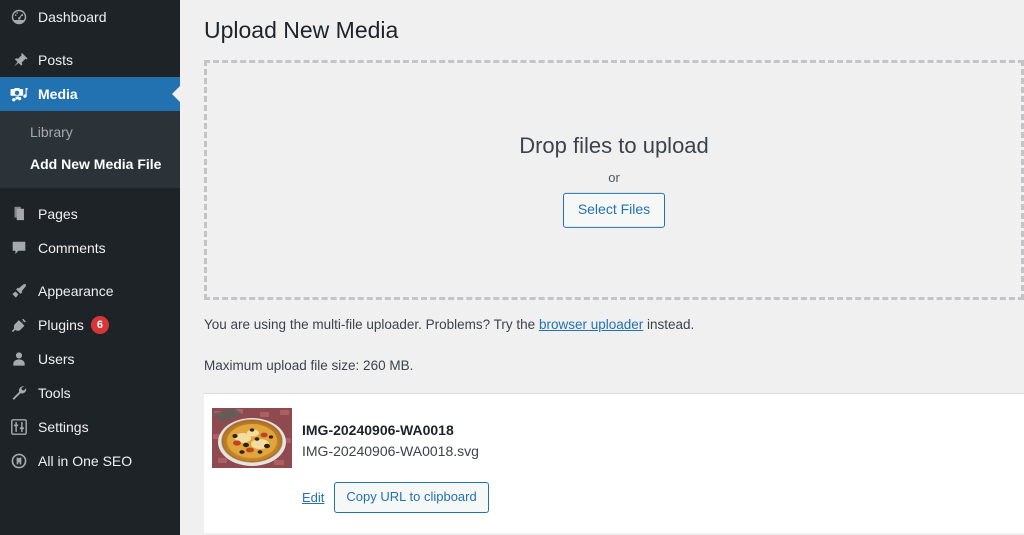 The width and height of the screenshot is (1024, 535). I want to click on plugins-update-badge: 6, so click(99, 325).